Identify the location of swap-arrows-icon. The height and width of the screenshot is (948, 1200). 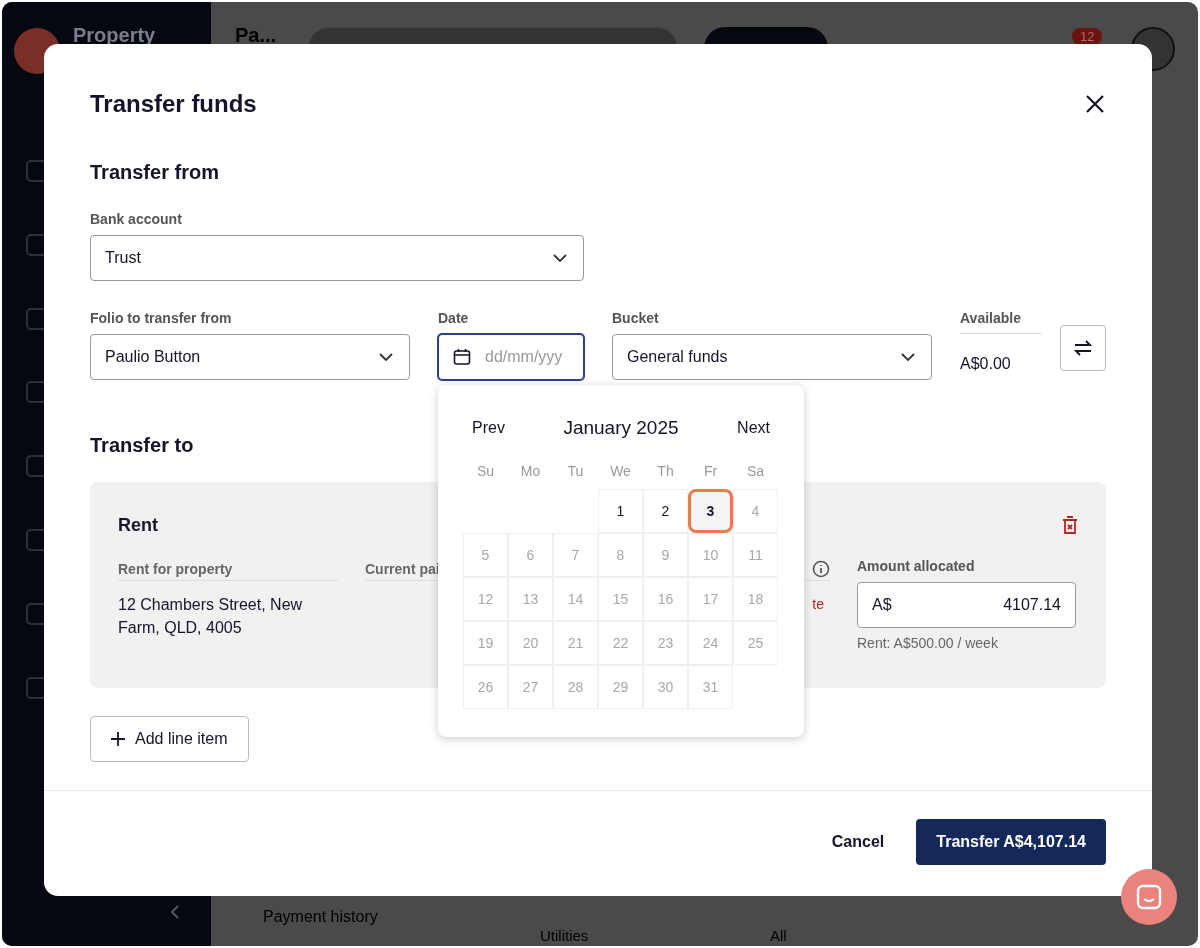
(1083, 348).